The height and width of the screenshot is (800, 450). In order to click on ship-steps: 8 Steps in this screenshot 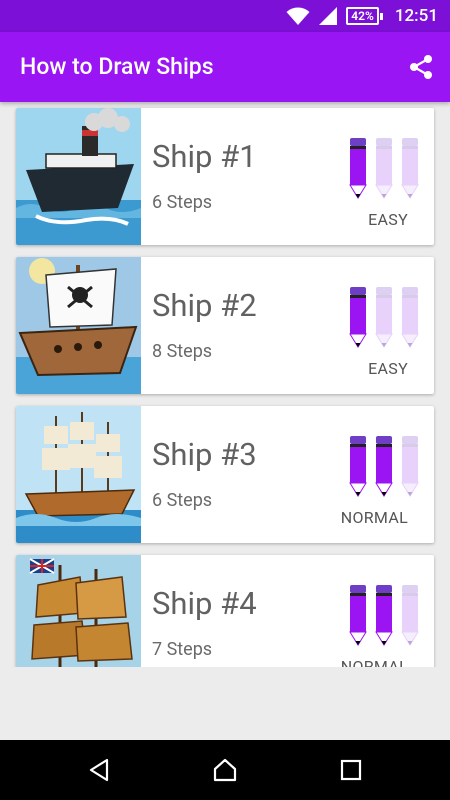, I will do `click(182, 351)`.